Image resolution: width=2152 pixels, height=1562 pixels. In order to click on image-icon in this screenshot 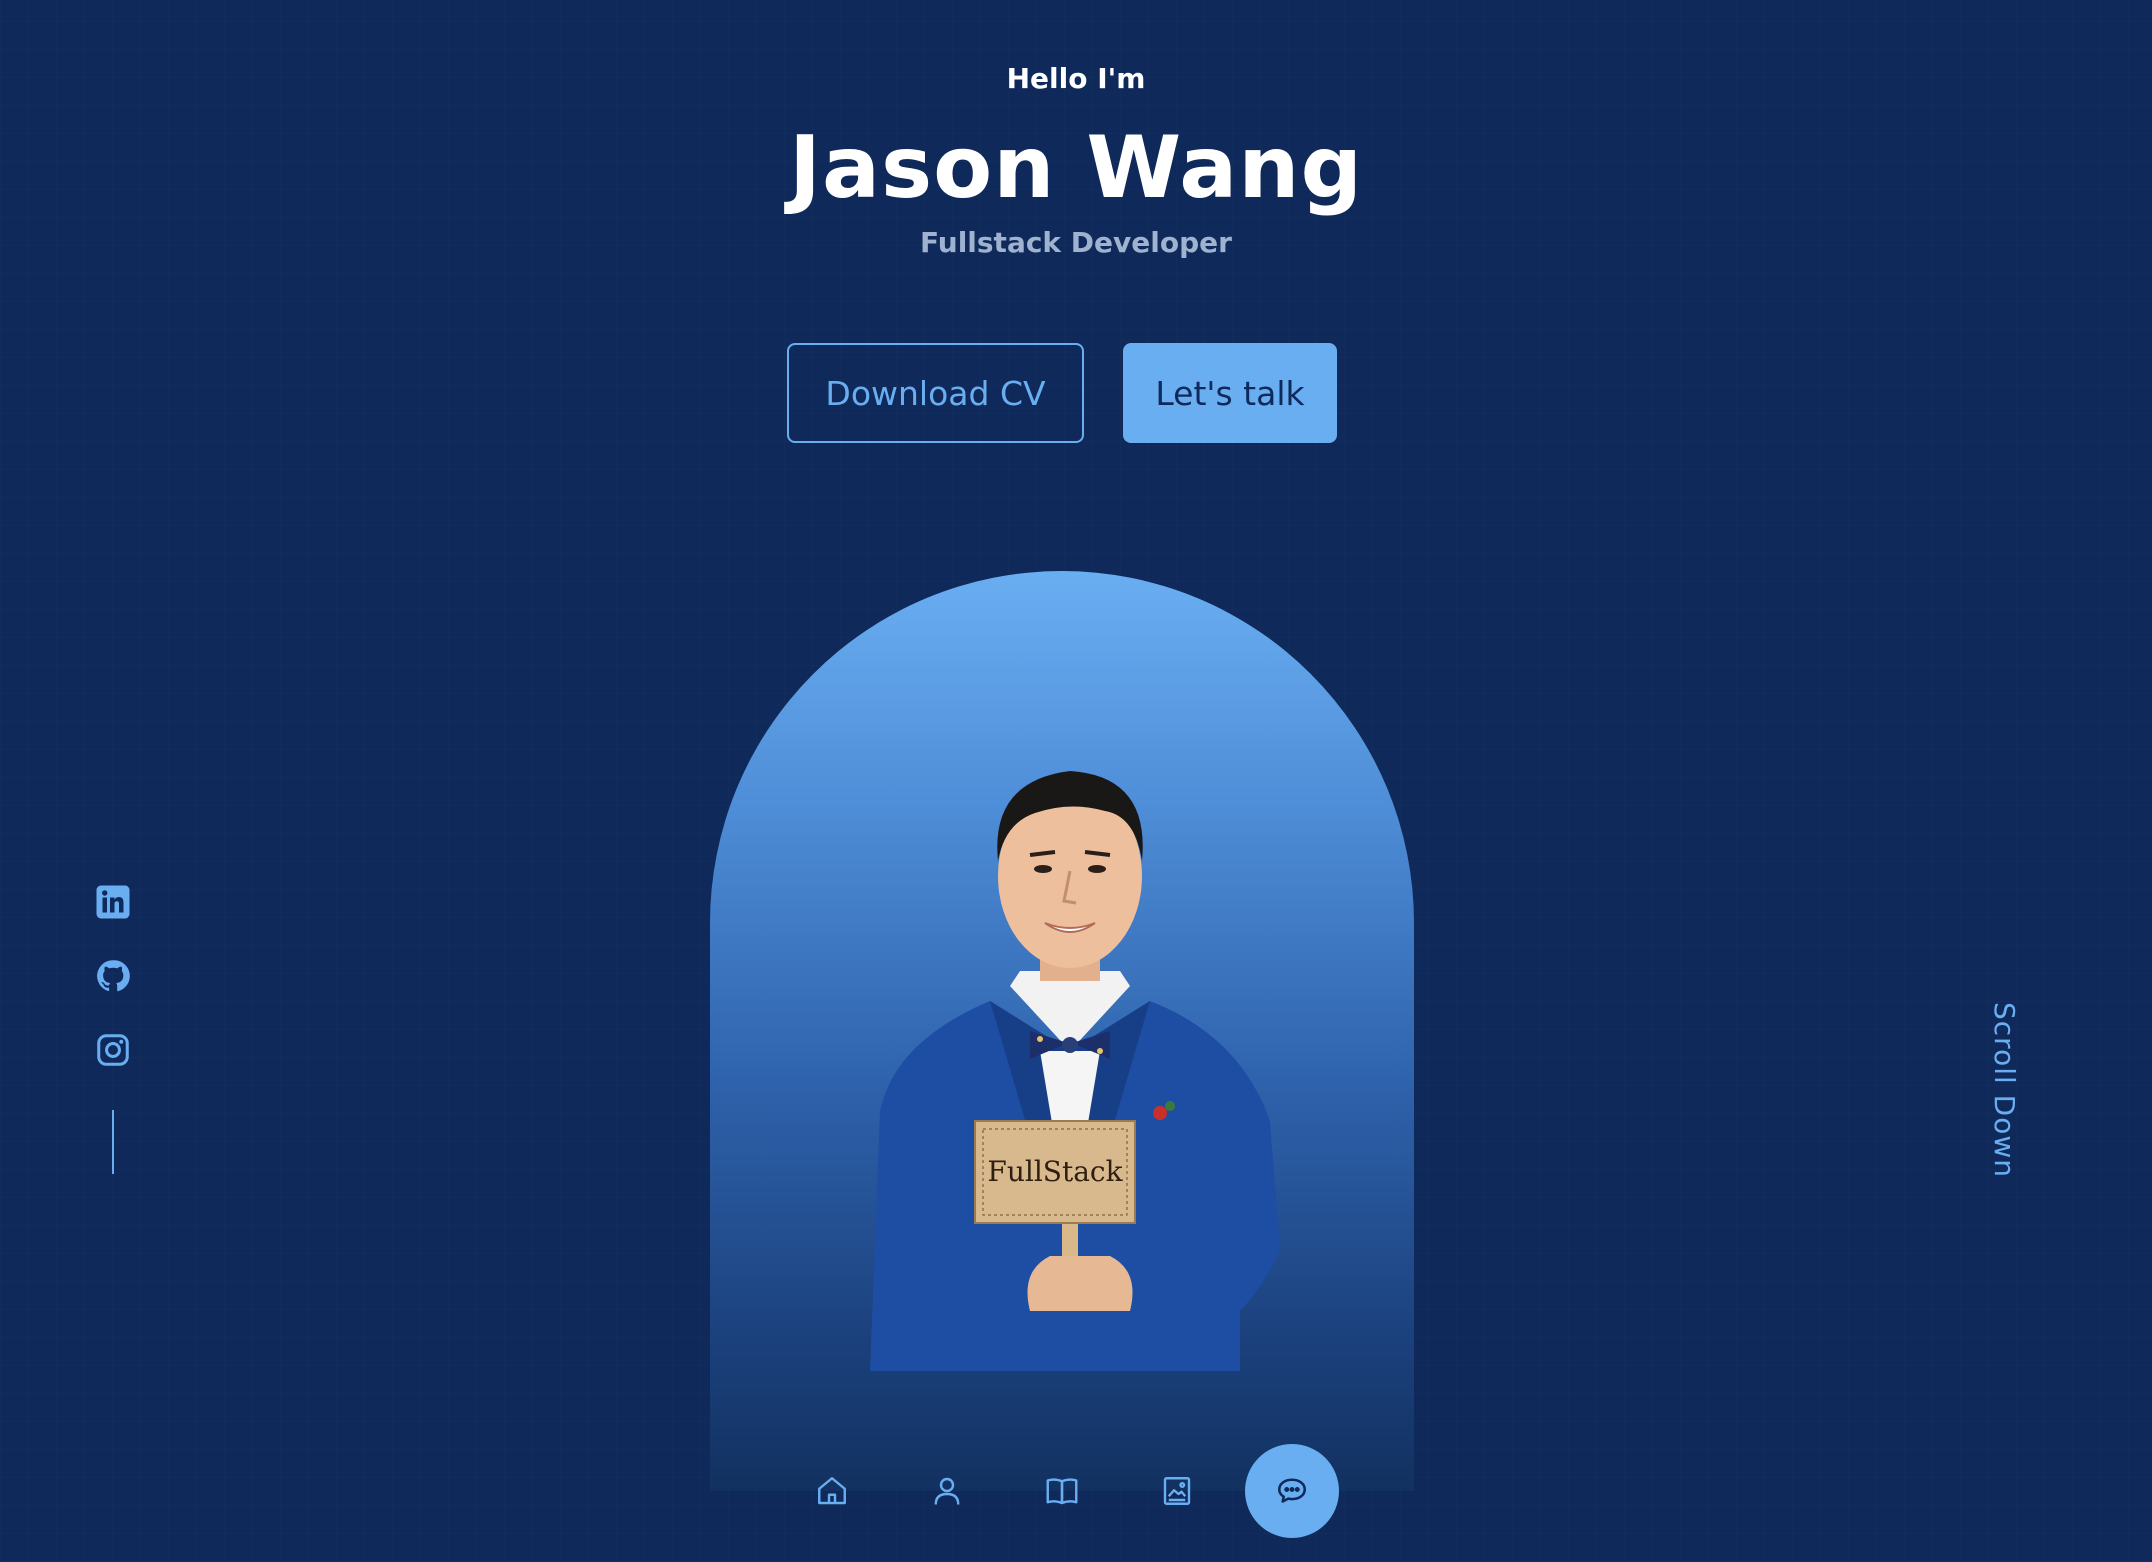, I will do `click(1177, 1491)`.